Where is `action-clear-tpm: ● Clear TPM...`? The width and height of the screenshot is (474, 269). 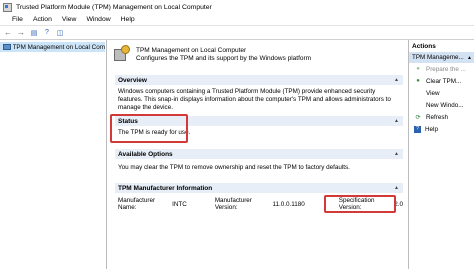
action-clear-tpm: ● Clear TPM... is located at coordinates (441, 81).